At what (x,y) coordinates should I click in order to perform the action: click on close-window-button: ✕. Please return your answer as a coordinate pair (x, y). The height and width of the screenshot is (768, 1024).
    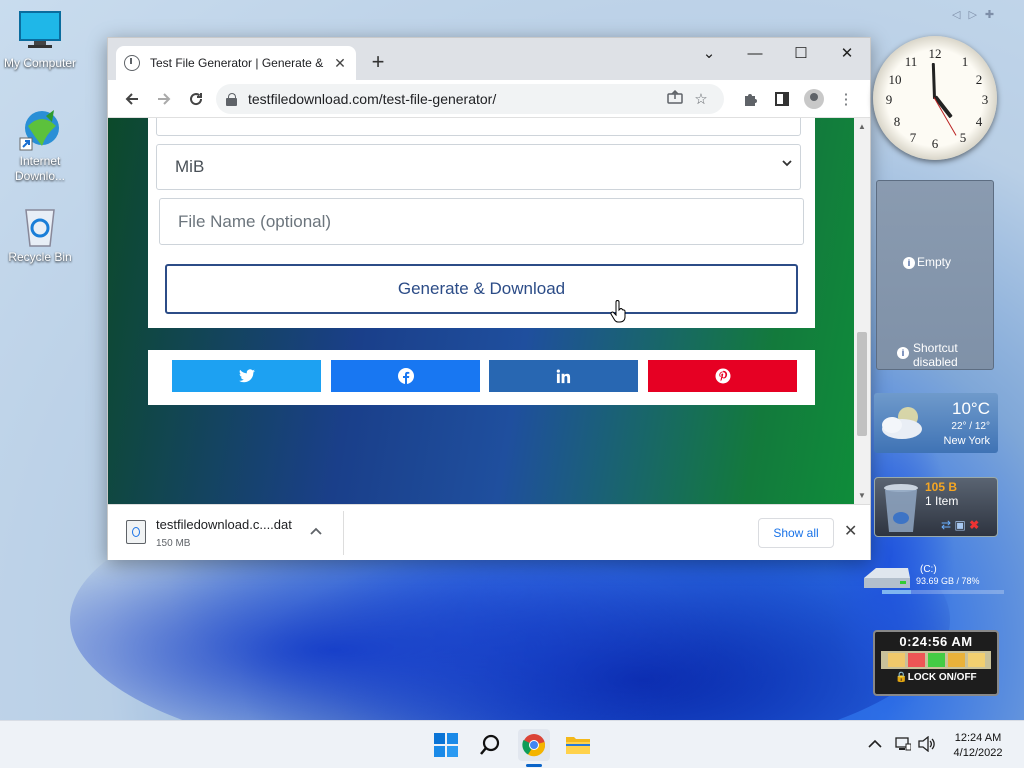
    Looking at the image, I should click on (847, 53).